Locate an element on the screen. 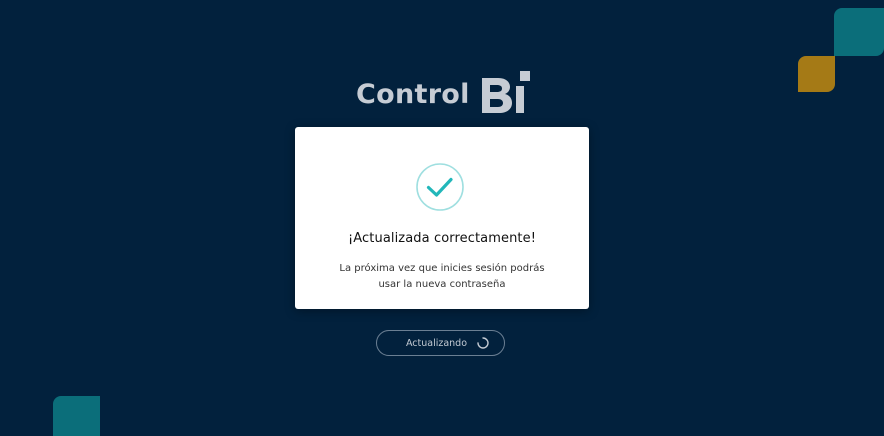  decorative-shape-teal-bottom is located at coordinates (76, 416).